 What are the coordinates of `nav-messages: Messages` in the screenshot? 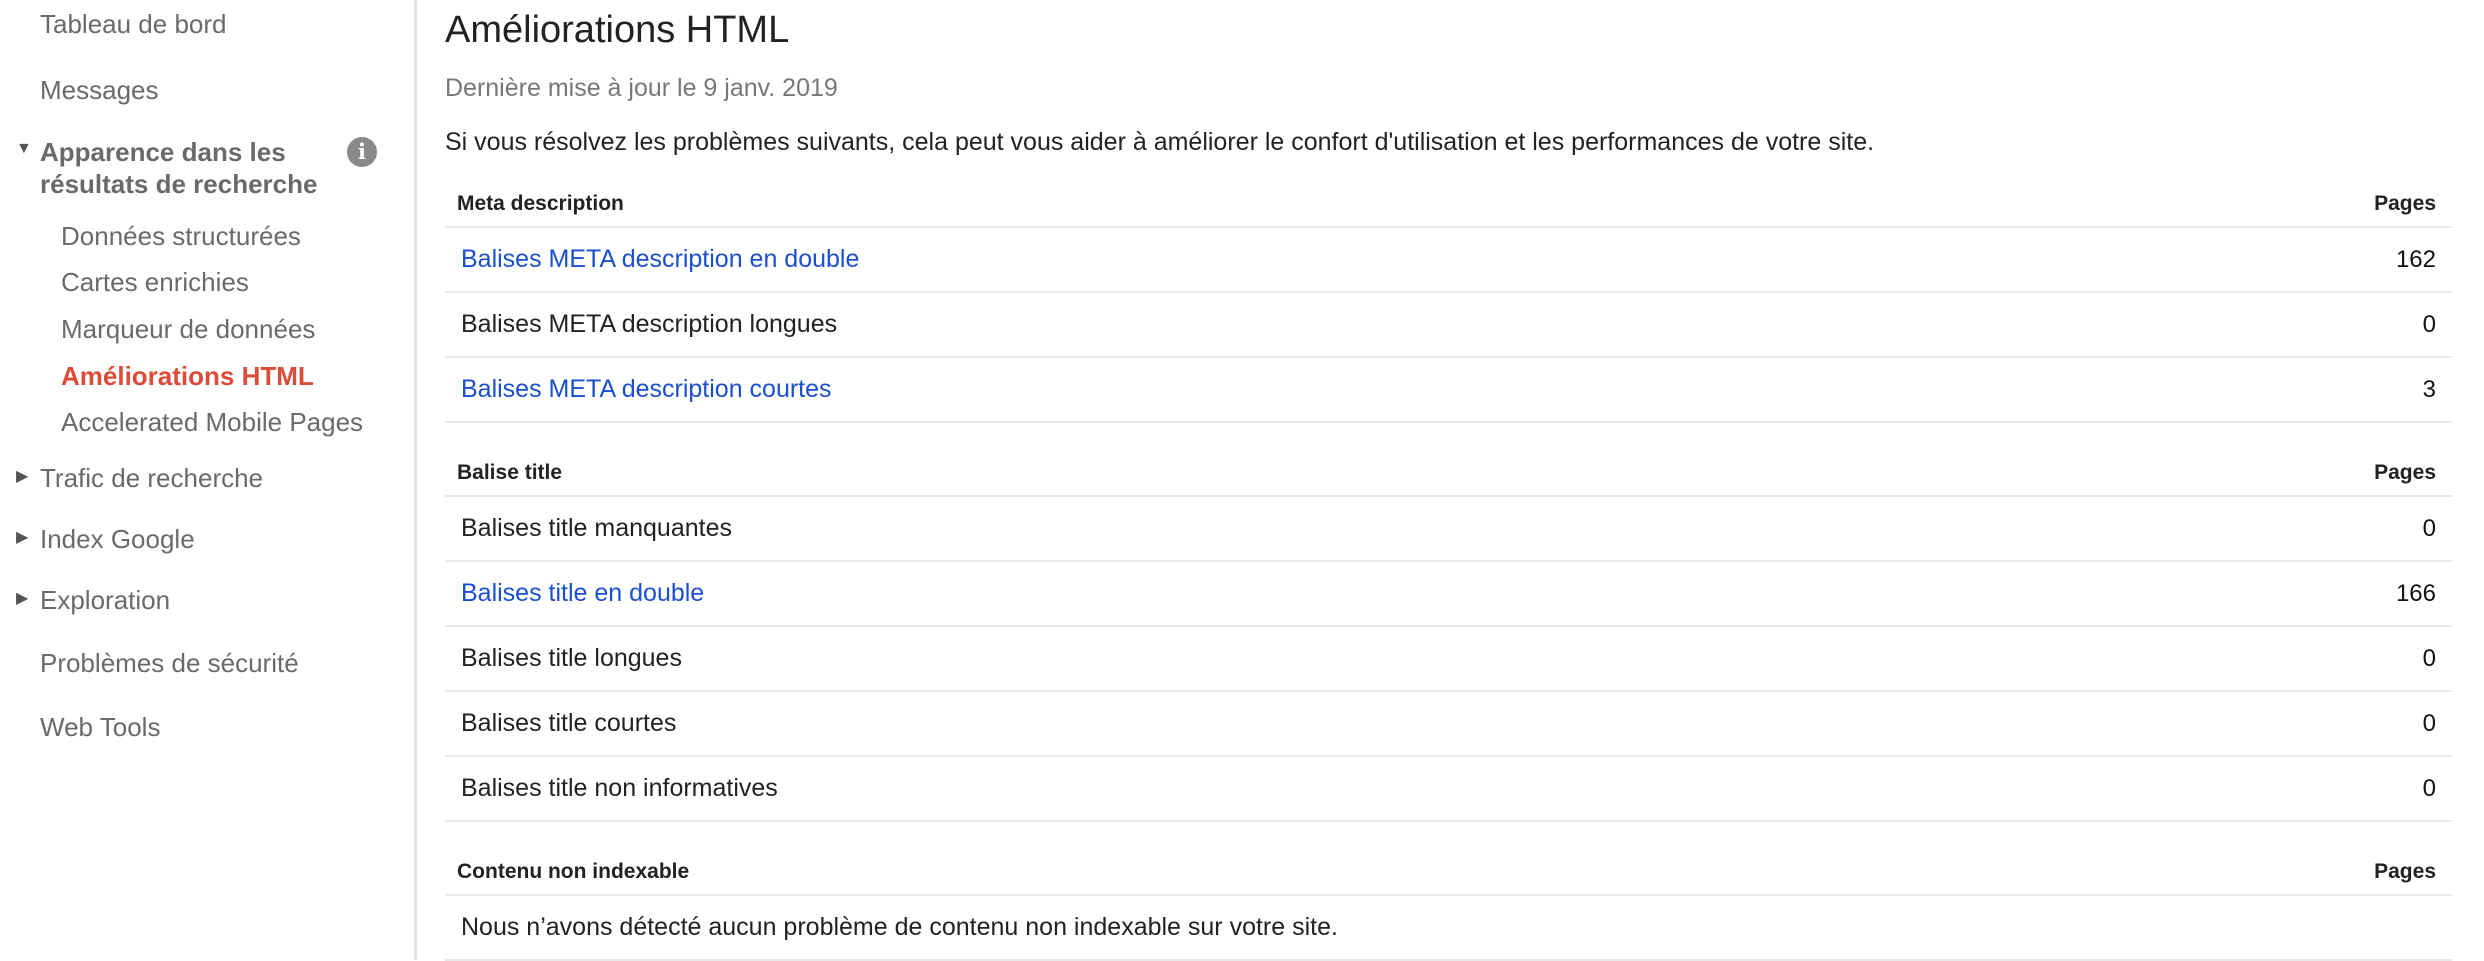 It's located at (99, 90).